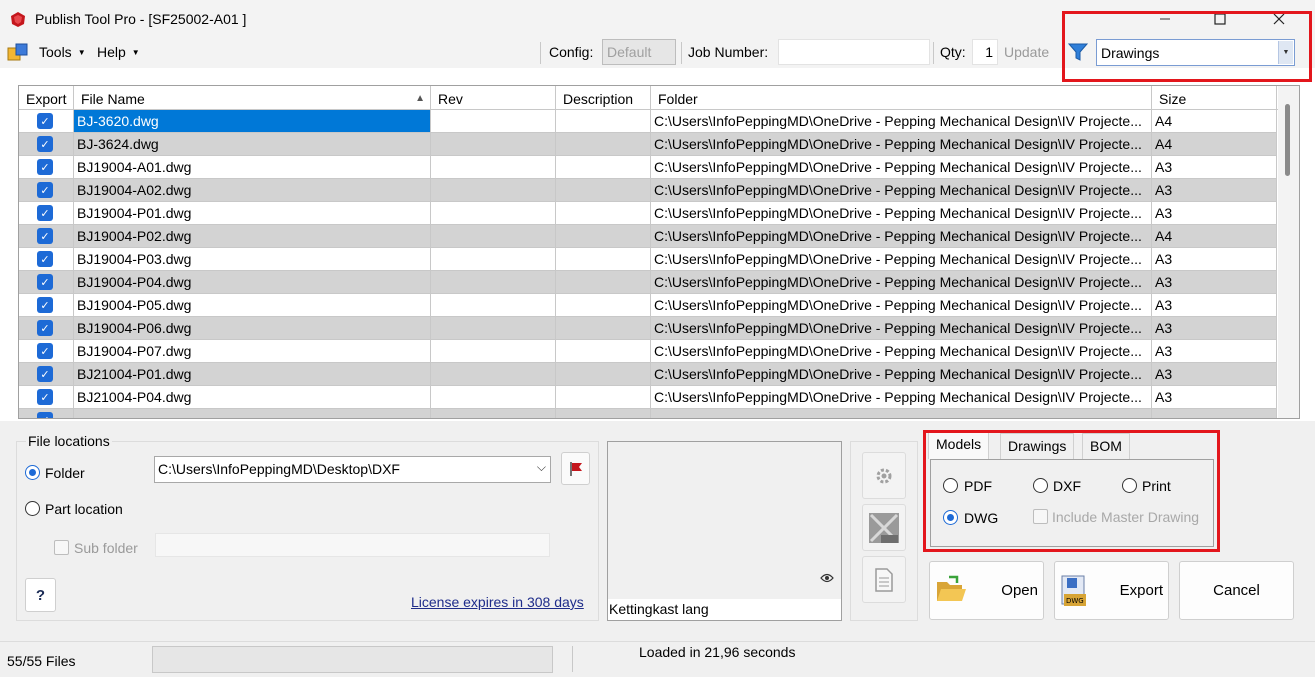 Image resolution: width=1315 pixels, height=677 pixels. Describe the element at coordinates (493, 98) in the screenshot. I see `column-header-rev: Rev` at that location.